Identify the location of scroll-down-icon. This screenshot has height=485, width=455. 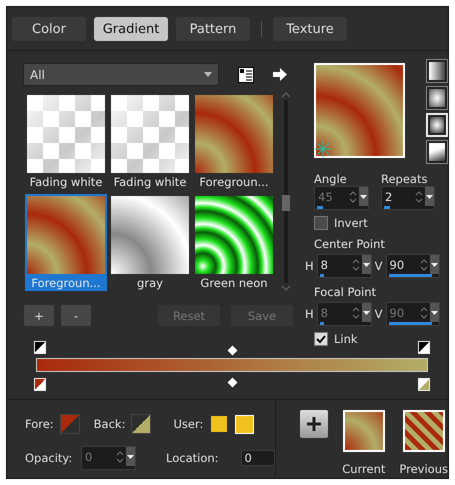
(286, 288).